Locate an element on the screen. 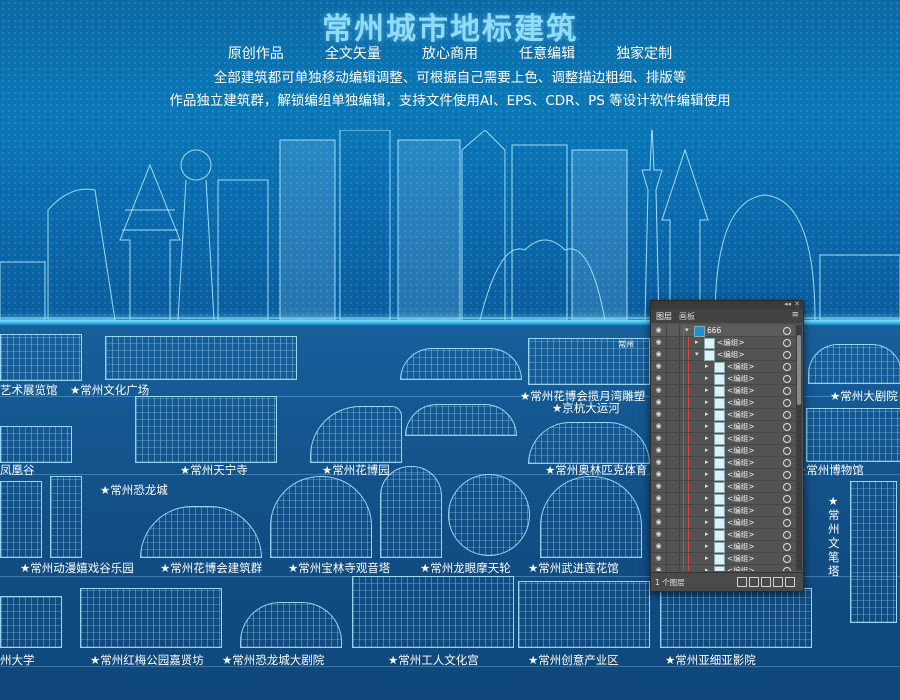  locate-object-icon is located at coordinates (742, 582).